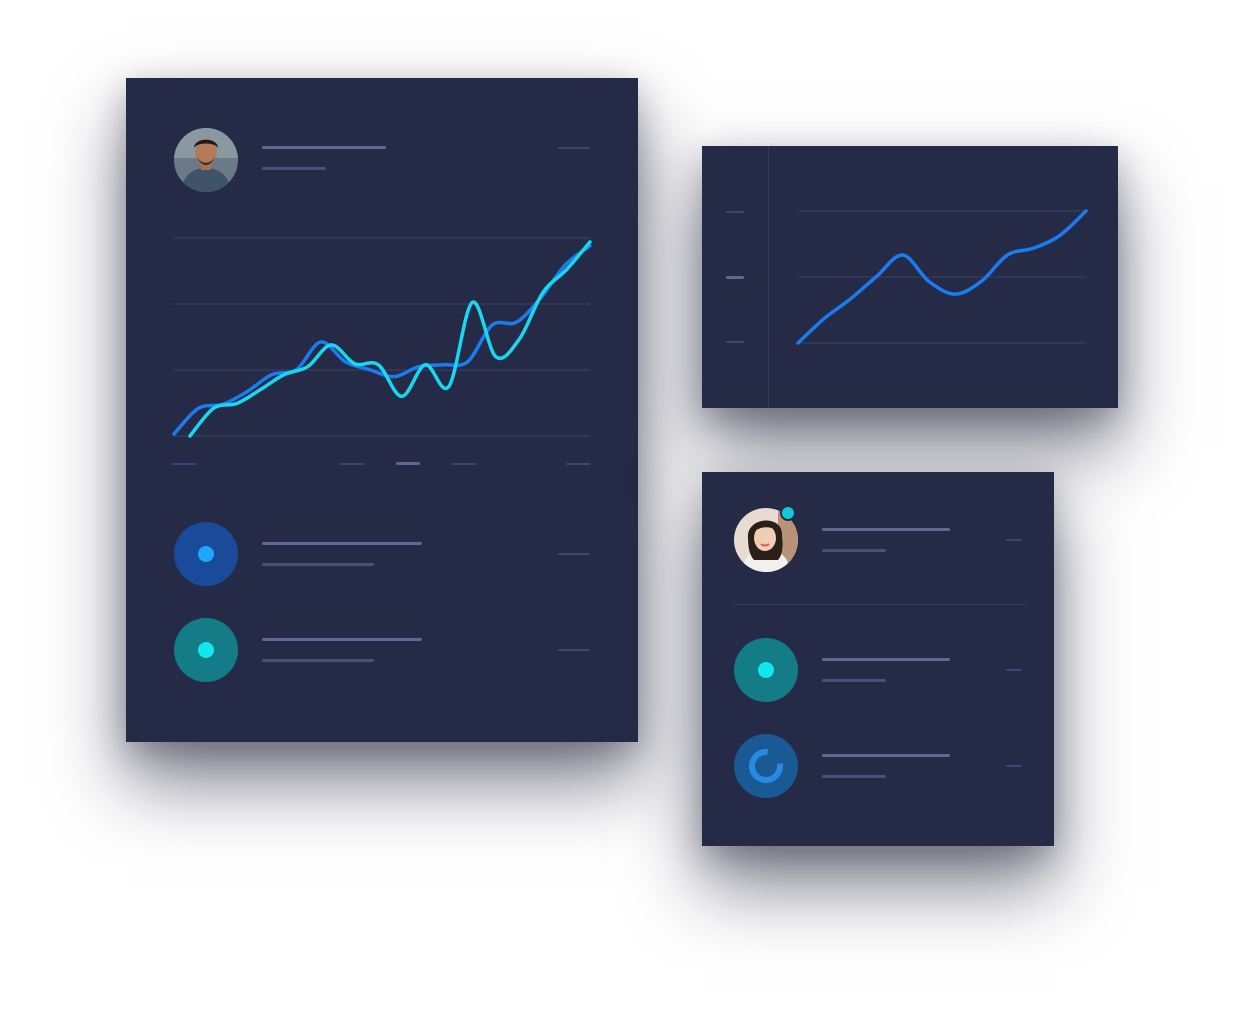 Image resolution: width=1244 pixels, height=1020 pixels. What do you see at coordinates (854, 550) in the screenshot?
I see `profile-subtitle-placeholder` at bounding box center [854, 550].